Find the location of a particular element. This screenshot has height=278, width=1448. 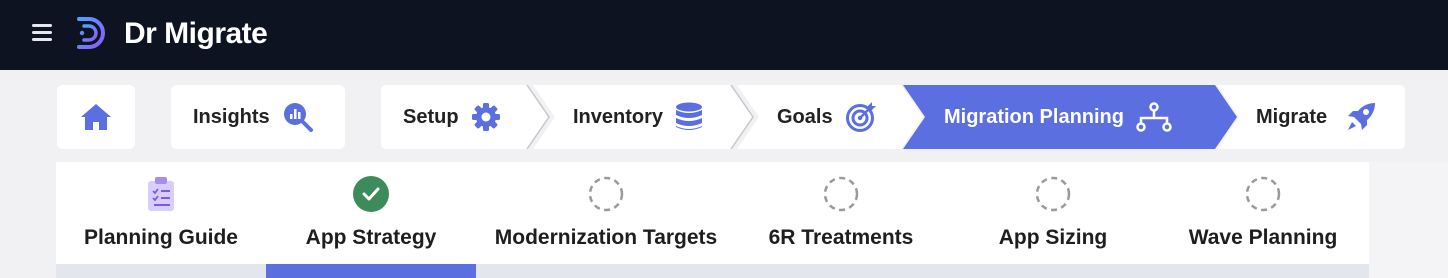

tab-modernization-targets: Modernization Targets is located at coordinates (606, 213).